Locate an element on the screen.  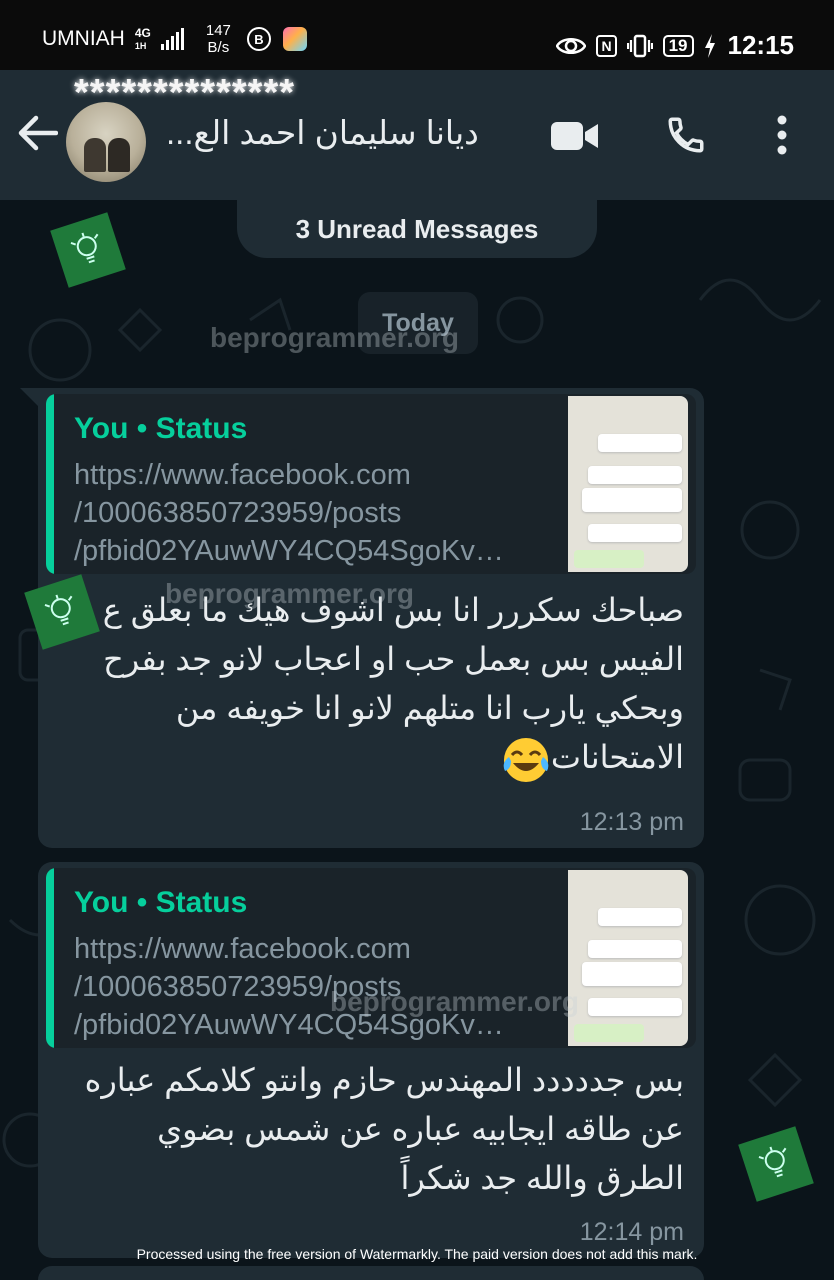
clock: 12:15 is located at coordinates (761, 45).